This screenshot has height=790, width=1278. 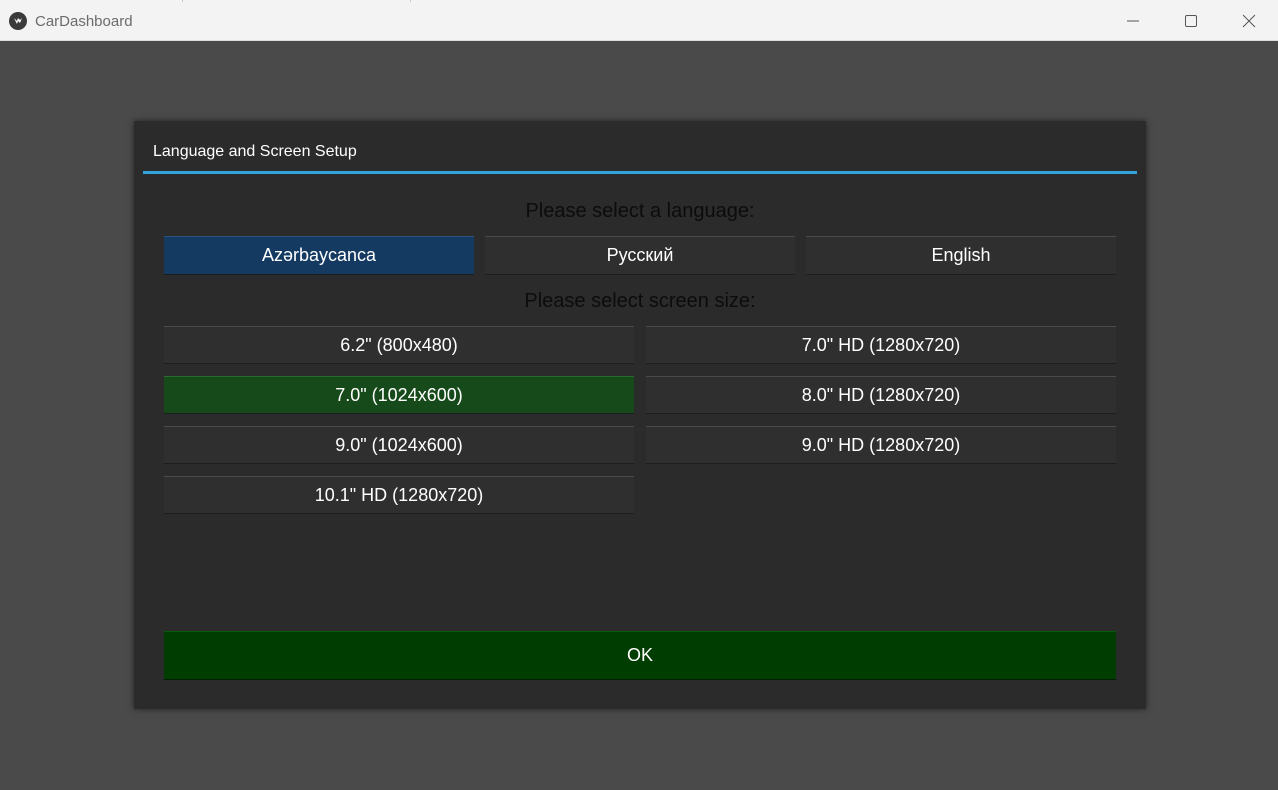 I want to click on size-button-10-1-hd: 10.1" HD (1280x720), so click(x=399, y=495).